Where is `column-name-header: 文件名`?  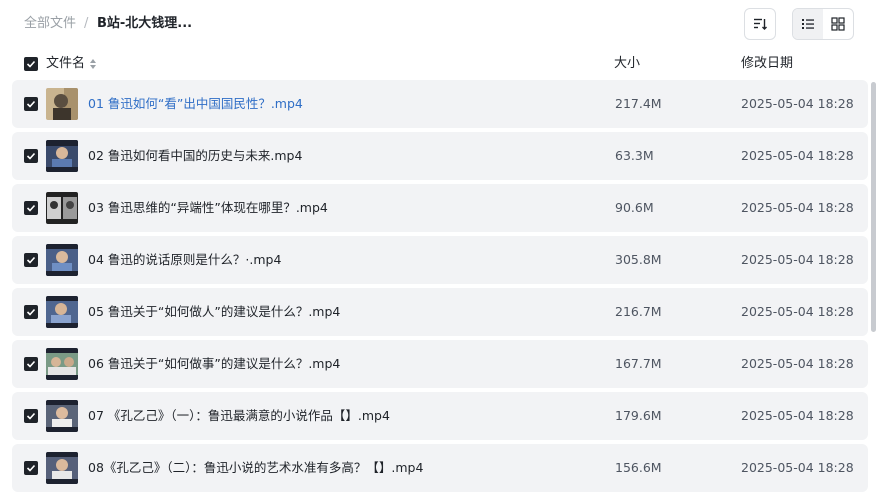
column-name-header: 文件名 is located at coordinates (65, 64).